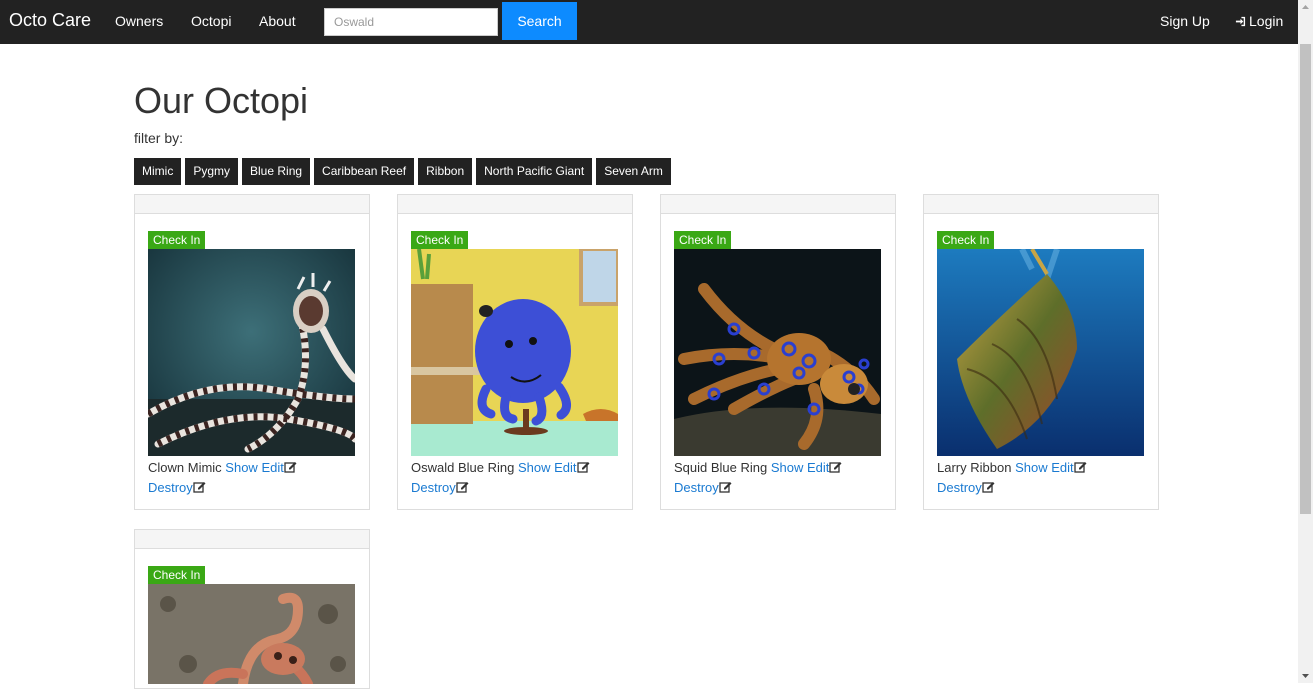 The height and width of the screenshot is (689, 1313). Describe the element at coordinates (539, 21) in the screenshot. I see `search-button: Search` at that location.